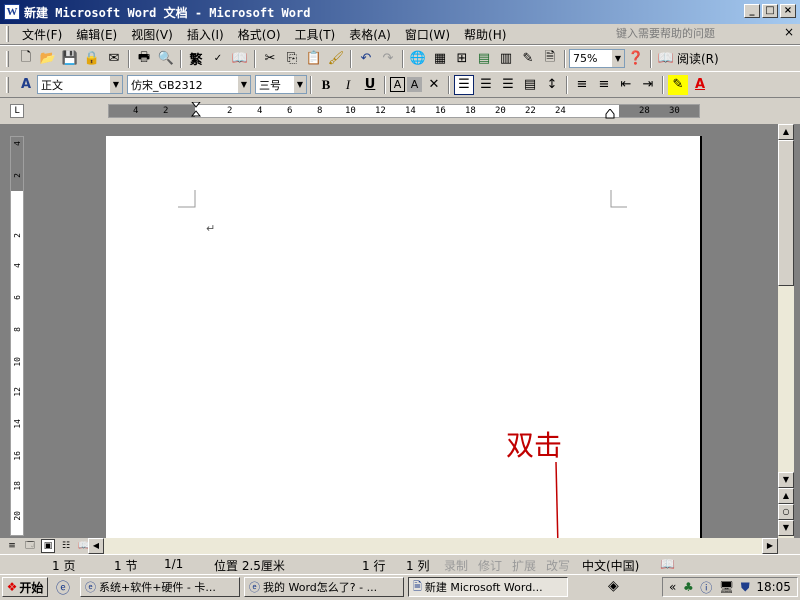 The width and height of the screenshot is (800, 600). Describe the element at coordinates (205, 34) in the screenshot. I see `menu-insert: 插入(I)` at that location.